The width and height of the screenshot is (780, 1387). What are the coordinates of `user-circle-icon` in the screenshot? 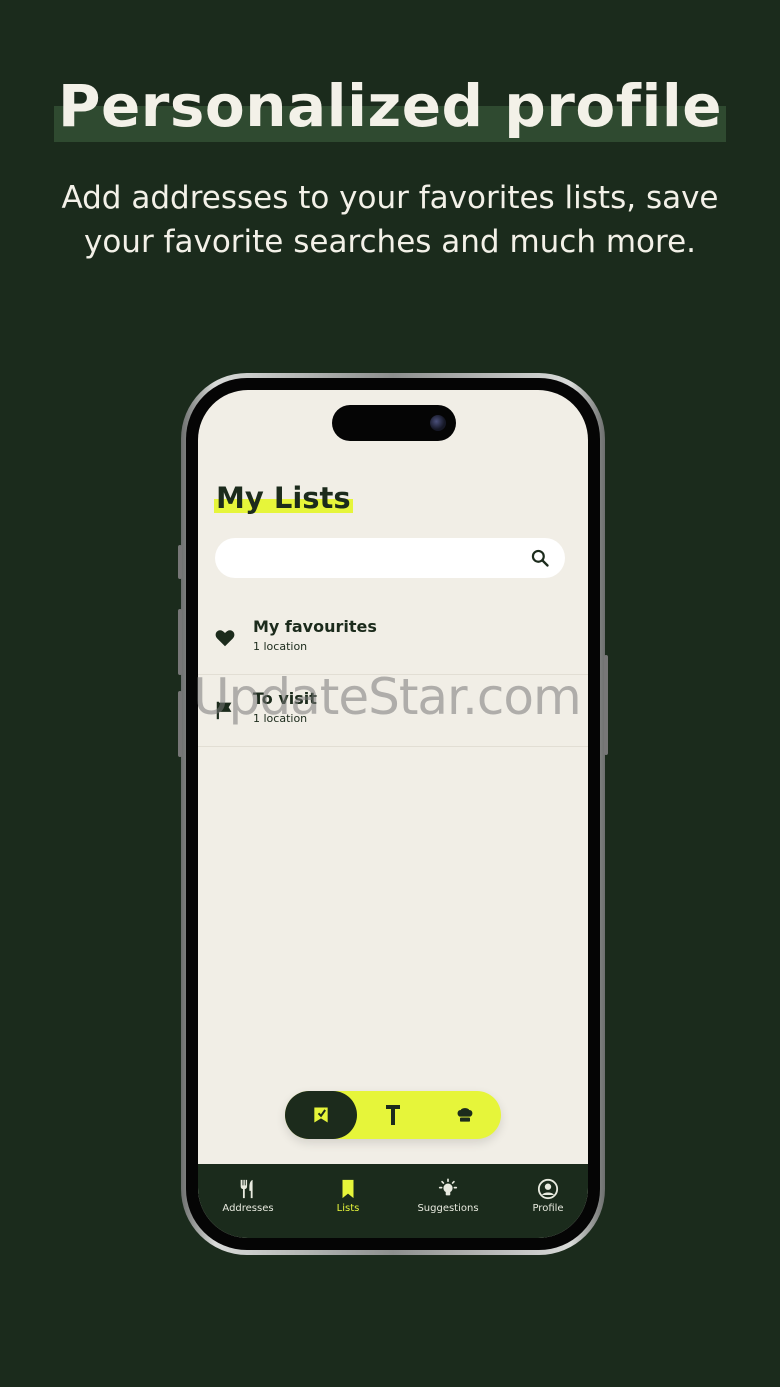 It's located at (548, 1189).